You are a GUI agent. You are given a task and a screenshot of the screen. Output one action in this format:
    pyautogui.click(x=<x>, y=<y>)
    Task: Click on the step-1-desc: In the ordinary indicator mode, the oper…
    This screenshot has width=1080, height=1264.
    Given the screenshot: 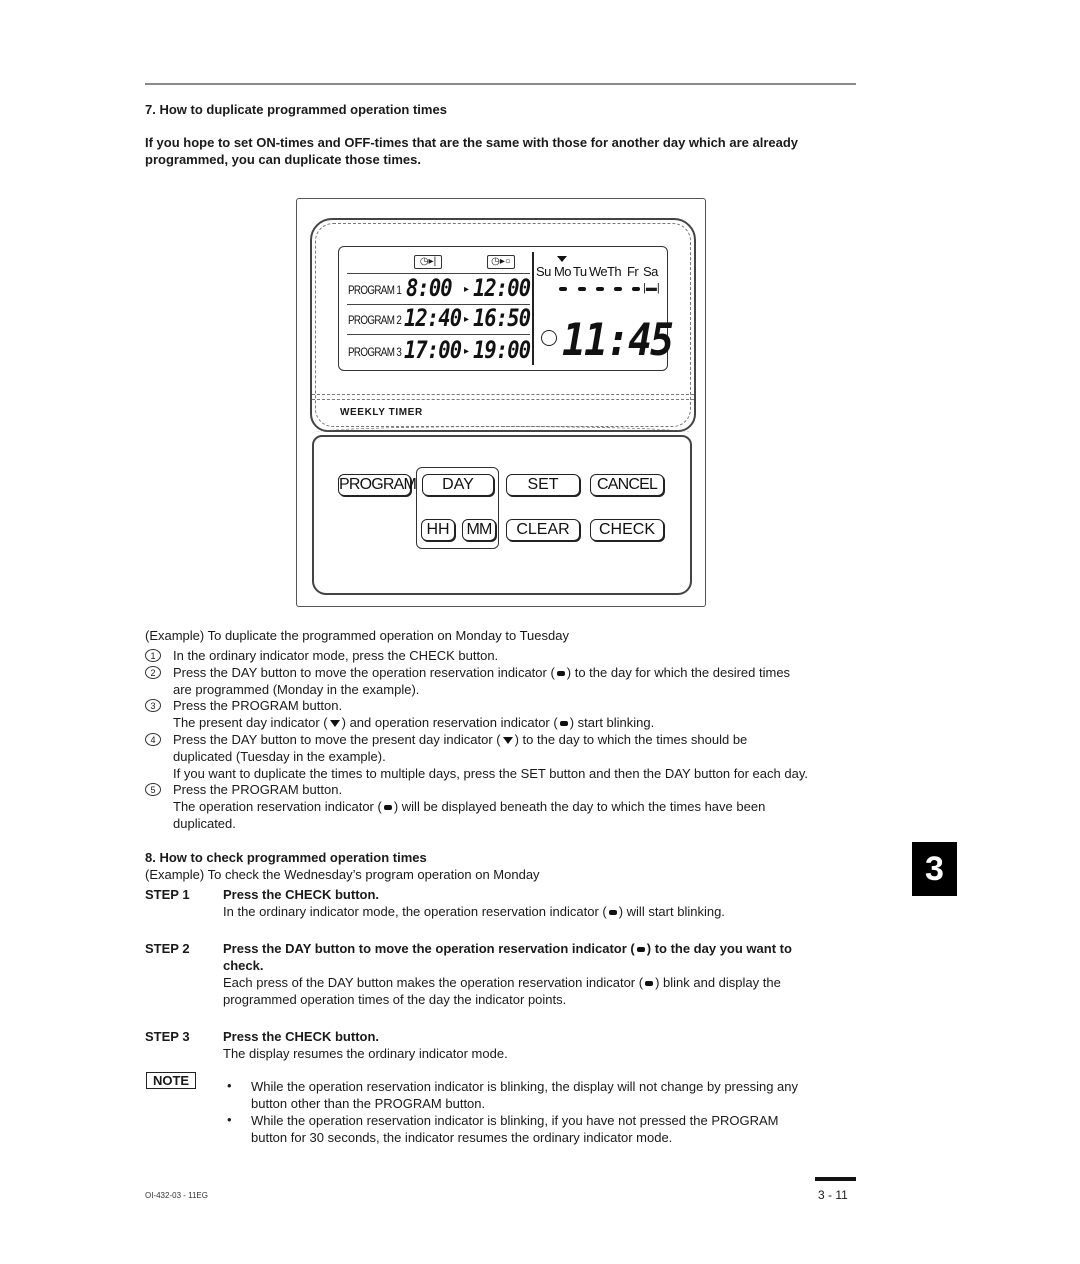 What is the action you would take?
    pyautogui.click(x=474, y=911)
    